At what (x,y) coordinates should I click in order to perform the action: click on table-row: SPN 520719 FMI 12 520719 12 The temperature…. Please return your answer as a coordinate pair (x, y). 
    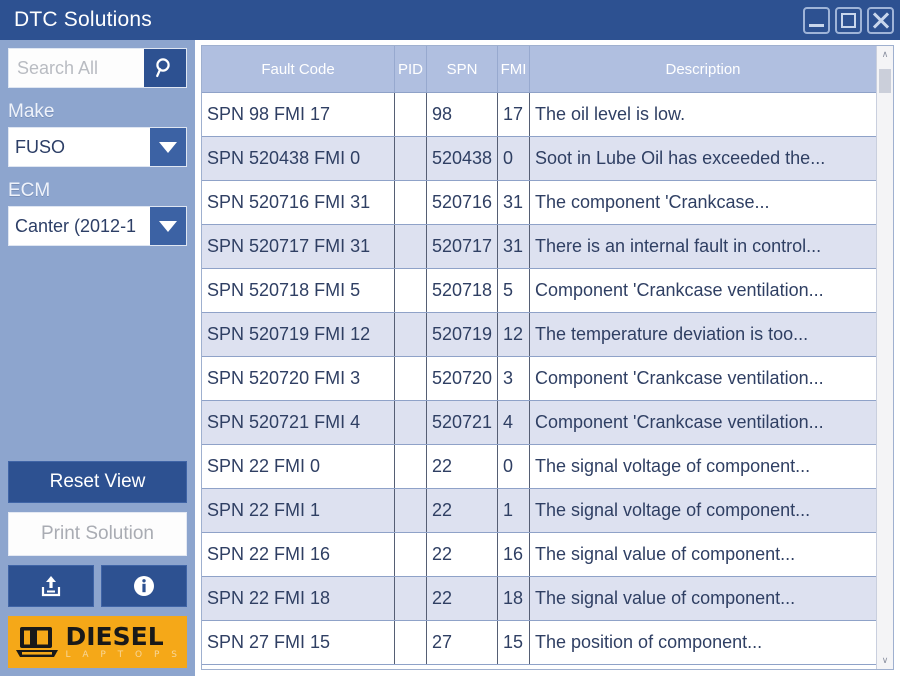
    Looking at the image, I should click on (539, 335).